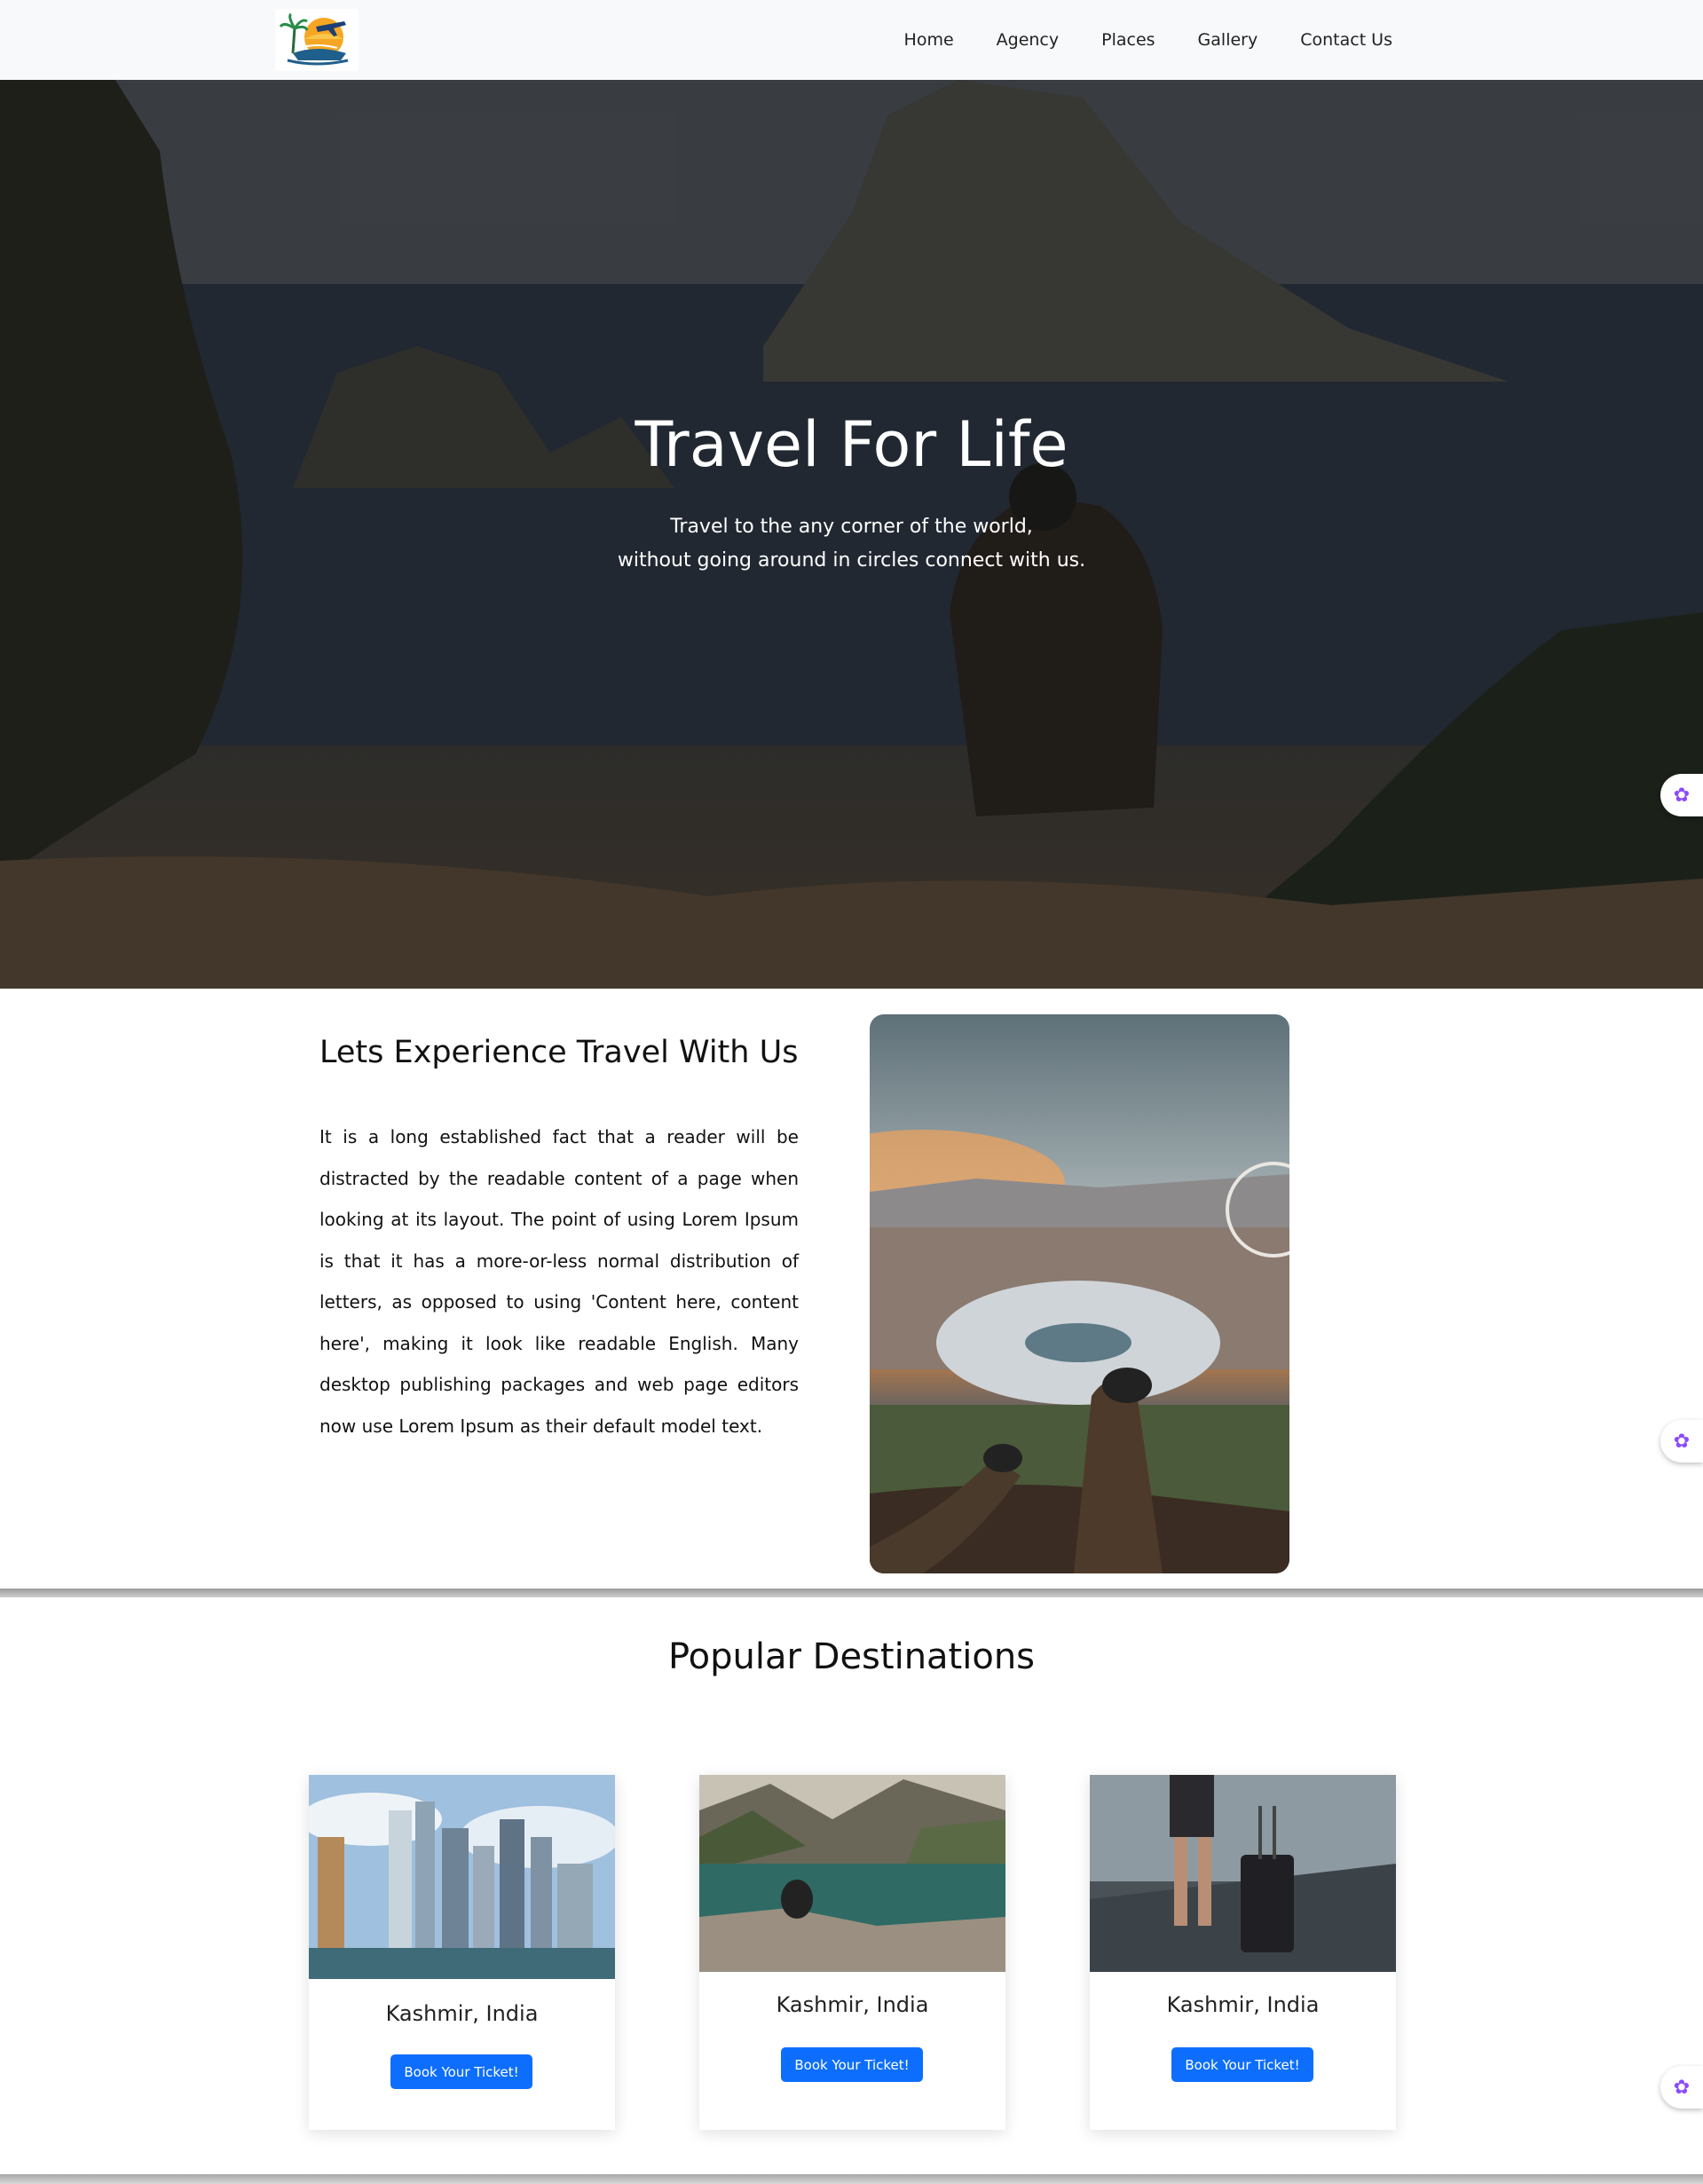 This screenshot has width=1703, height=2184. I want to click on nav-link-home: Home, so click(929, 40).